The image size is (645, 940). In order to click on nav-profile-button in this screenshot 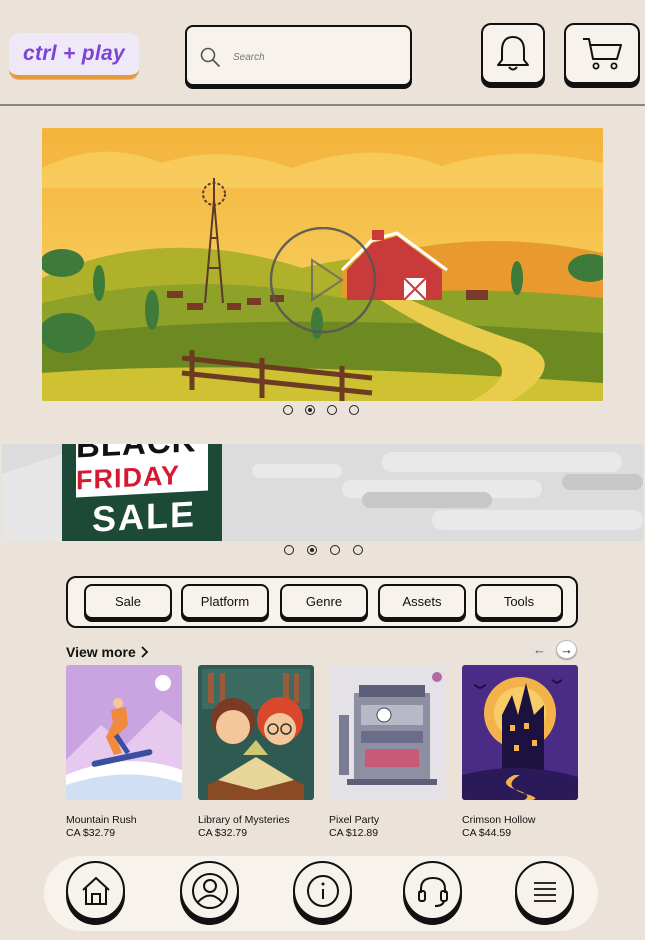, I will do `click(209, 890)`.